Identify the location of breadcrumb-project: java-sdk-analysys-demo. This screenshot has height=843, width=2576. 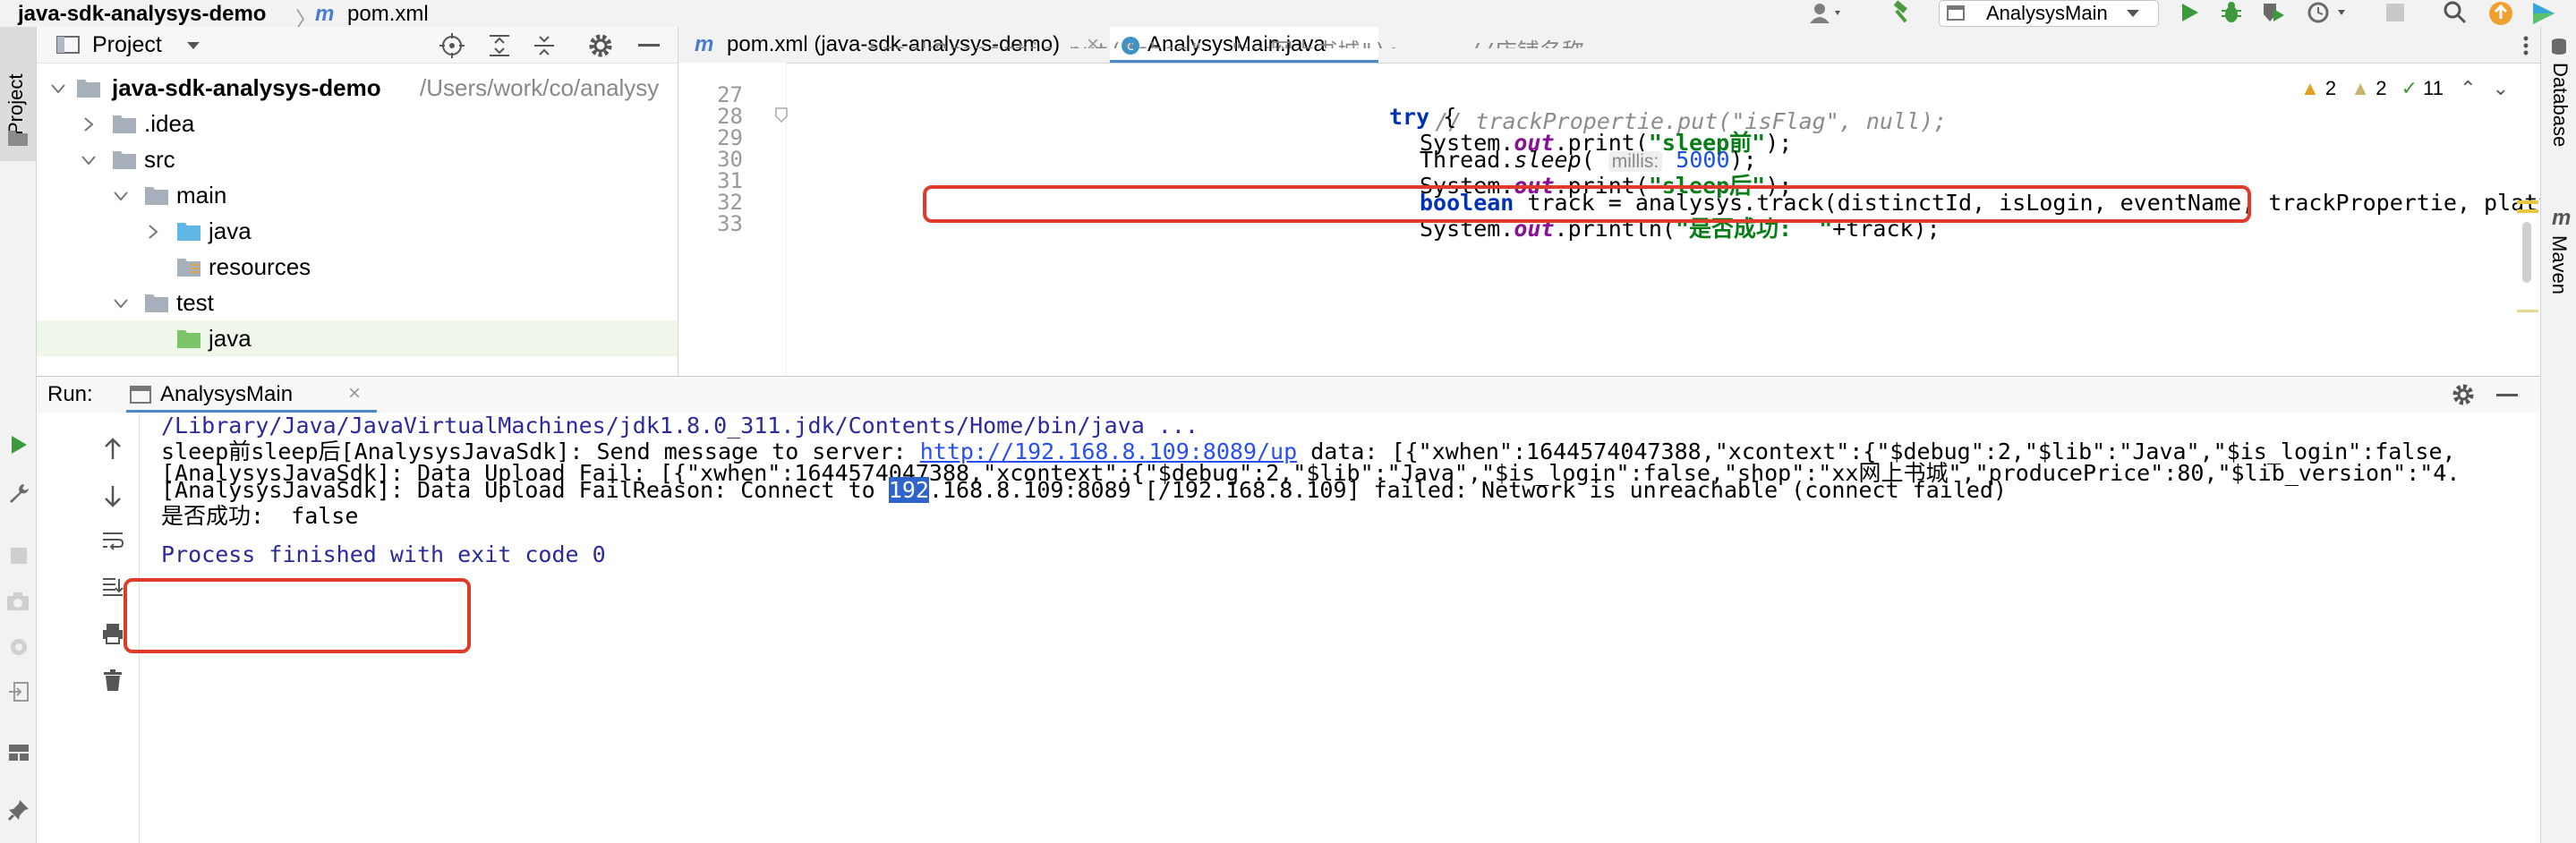
(142, 14).